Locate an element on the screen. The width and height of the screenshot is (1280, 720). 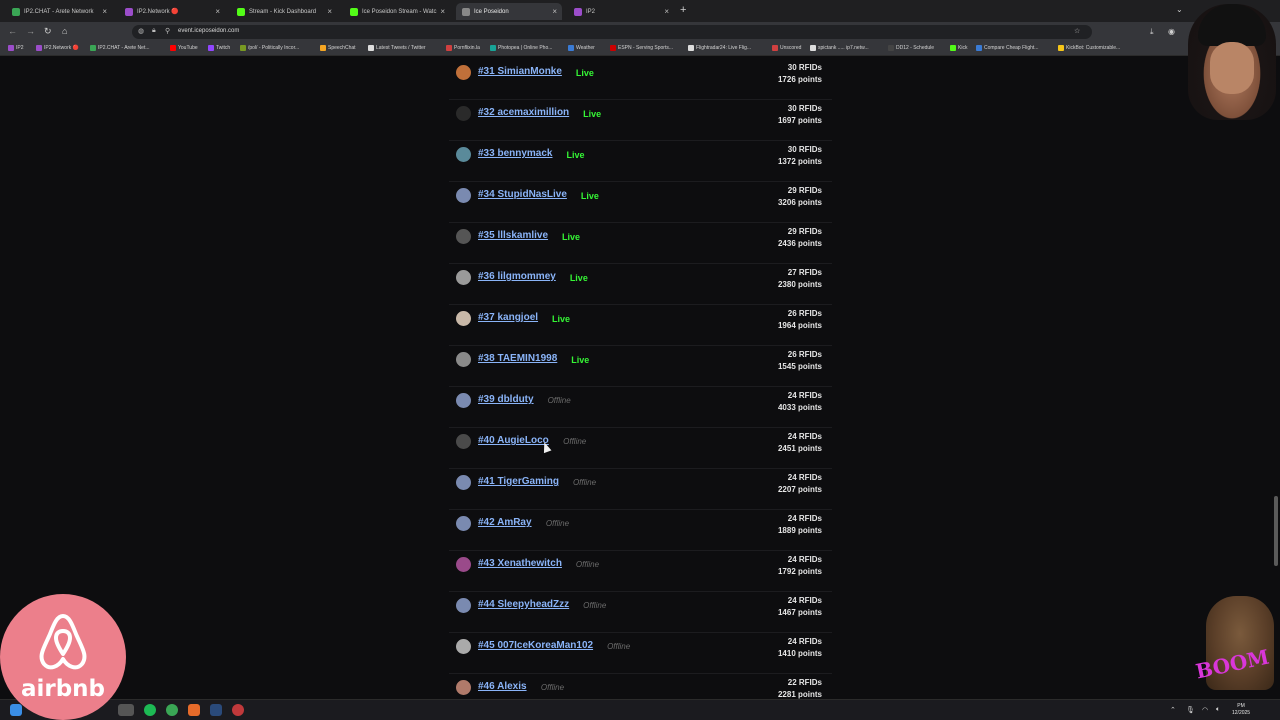
reload-icon: ↻ is located at coordinates (48, 31).